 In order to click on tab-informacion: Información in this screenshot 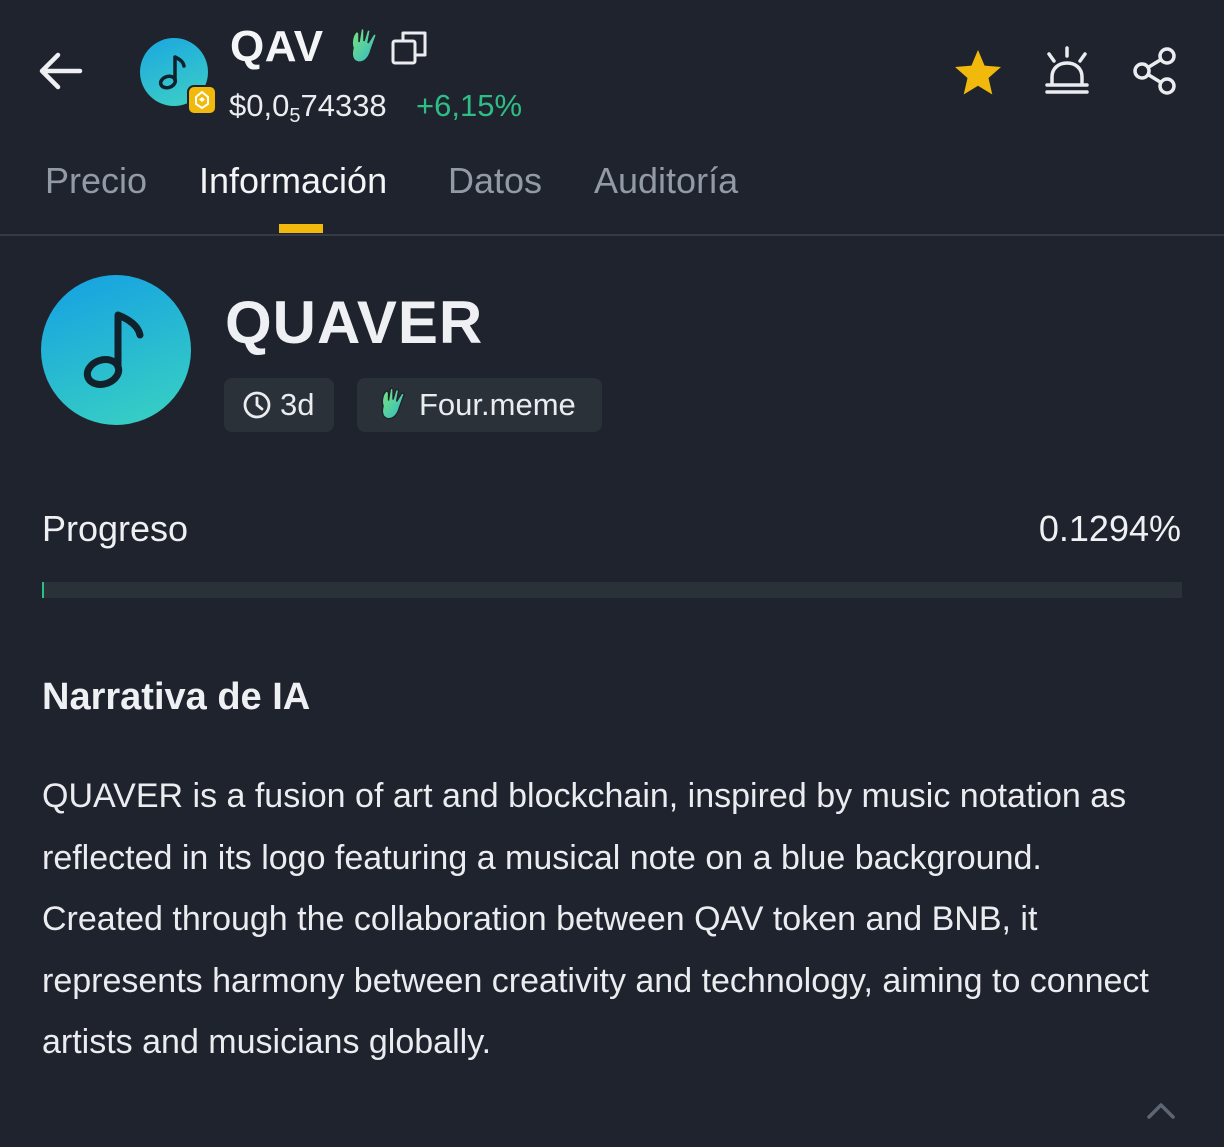, I will do `click(293, 181)`.